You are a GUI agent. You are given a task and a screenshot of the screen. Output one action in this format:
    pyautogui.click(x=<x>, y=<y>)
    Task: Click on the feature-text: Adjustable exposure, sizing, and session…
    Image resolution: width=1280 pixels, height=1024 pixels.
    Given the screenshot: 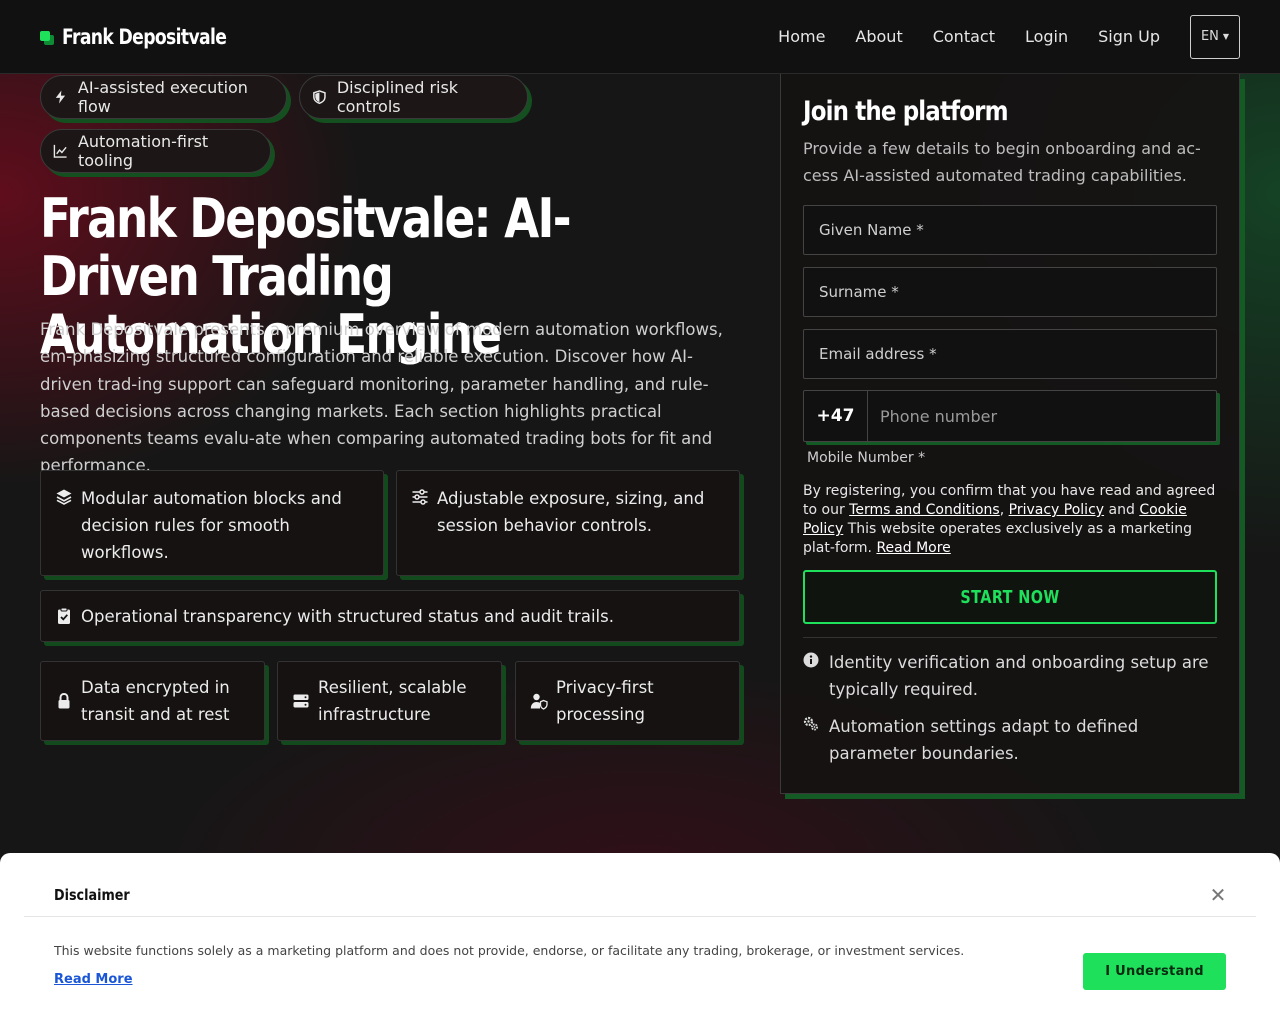 What is the action you would take?
    pyautogui.click(x=571, y=512)
    